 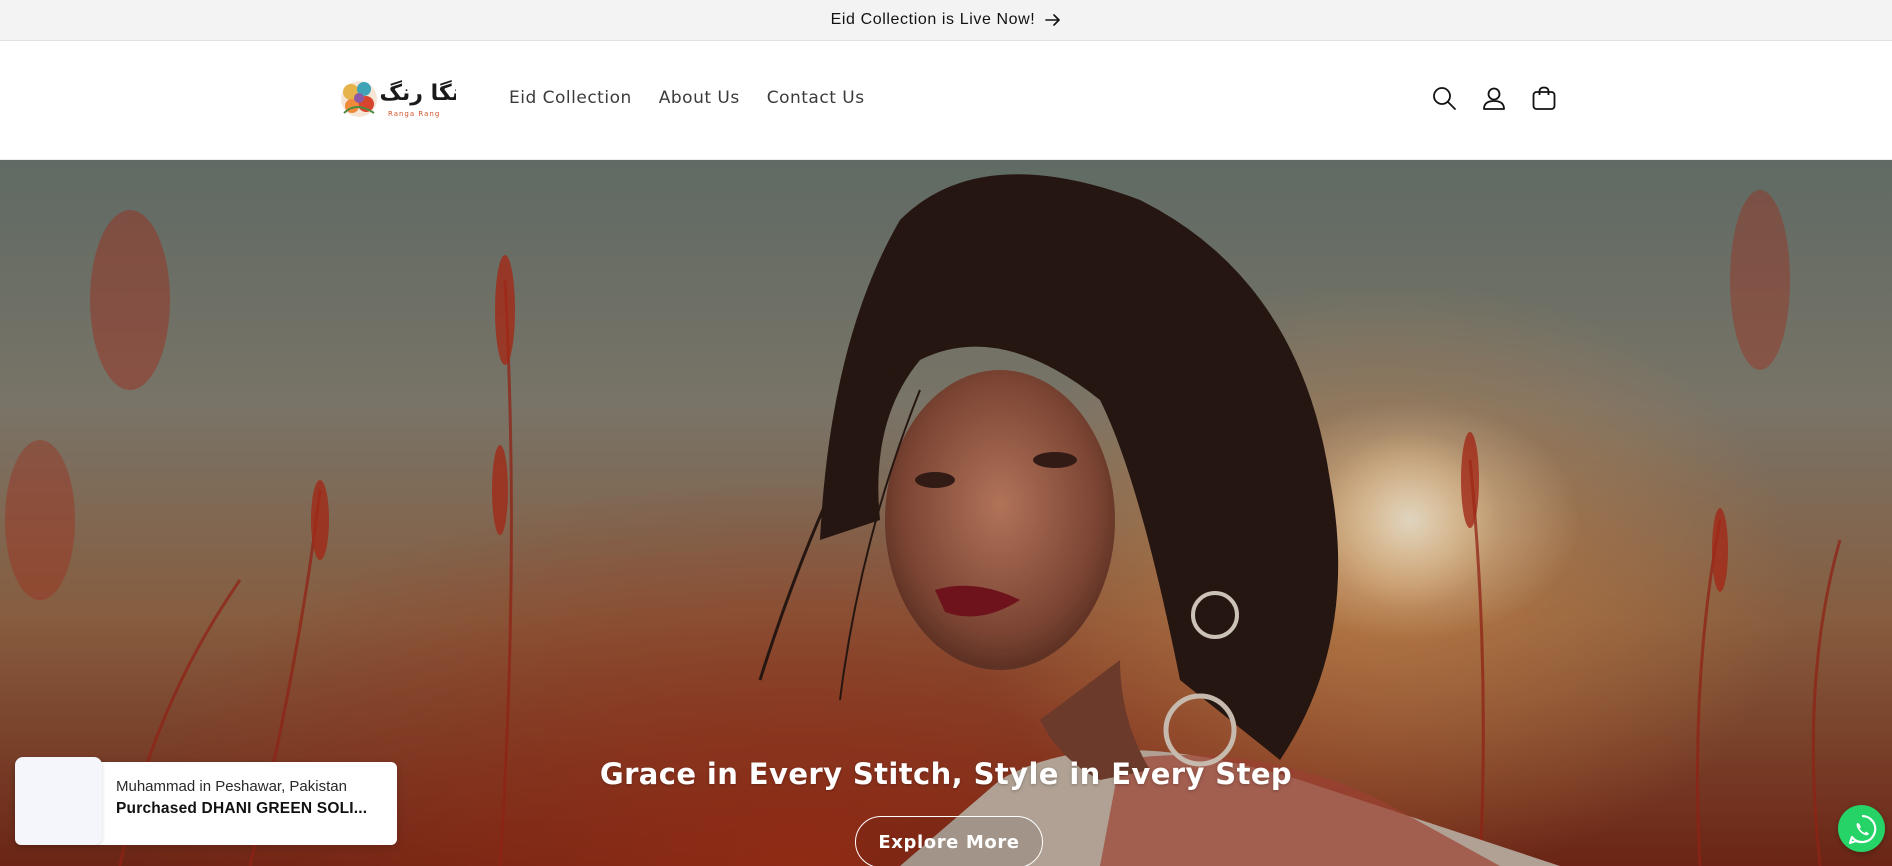 I want to click on account-icon, so click(x=1494, y=98).